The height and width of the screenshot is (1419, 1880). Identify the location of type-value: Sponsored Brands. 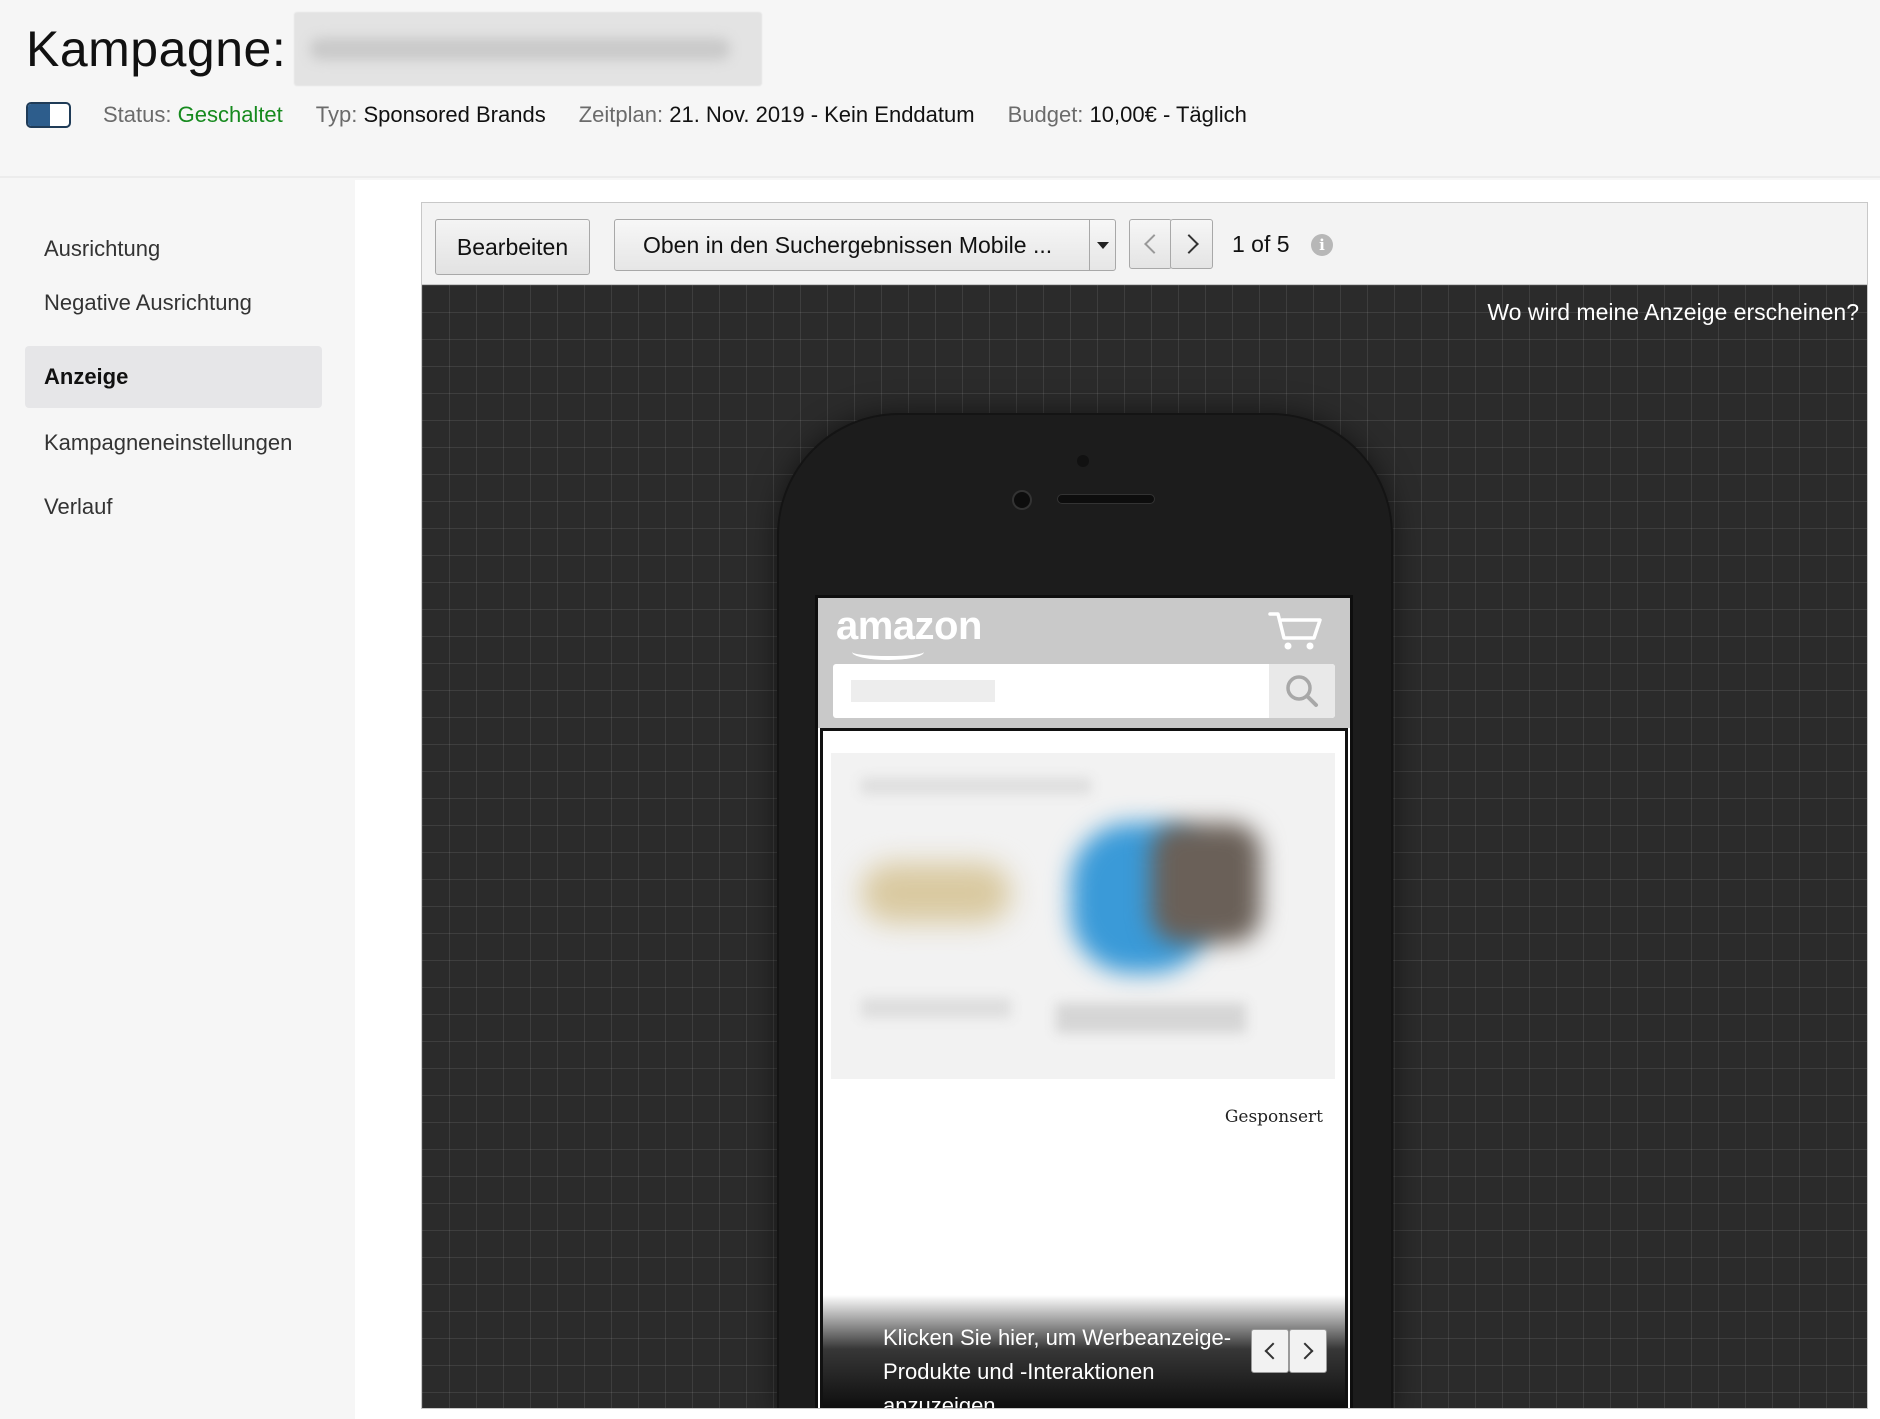
(454, 114).